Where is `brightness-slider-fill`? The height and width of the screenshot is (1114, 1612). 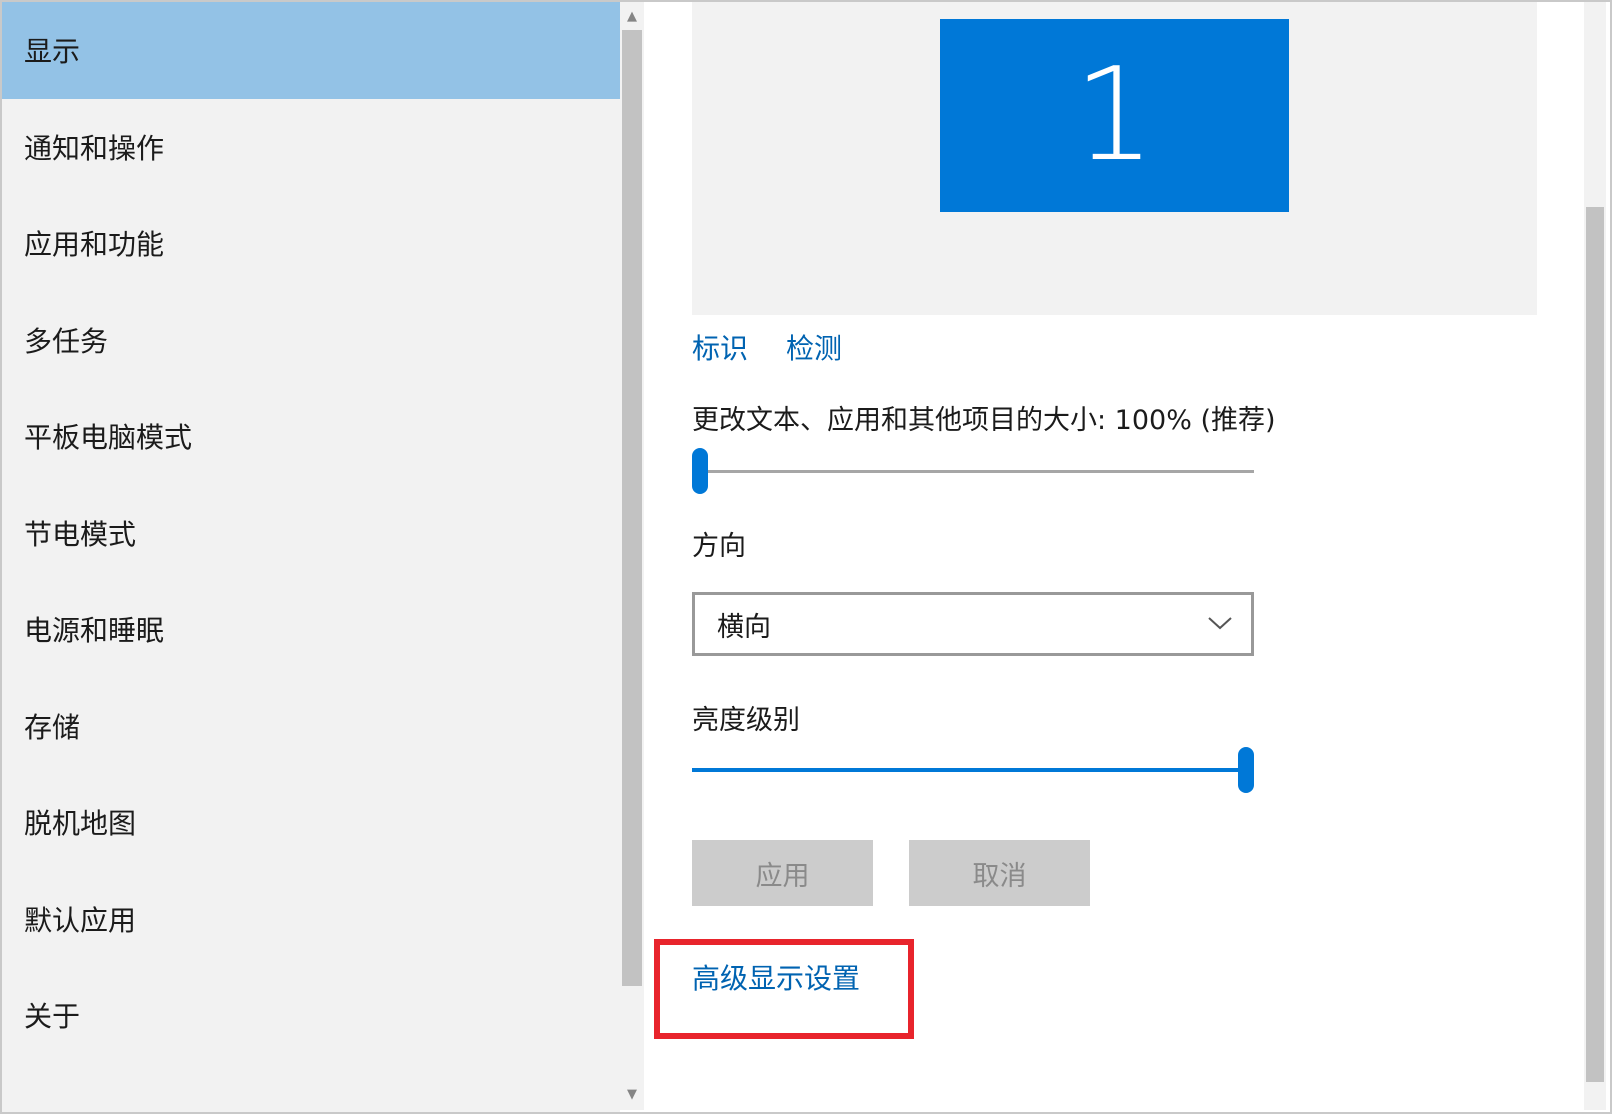 brightness-slider-fill is located at coordinates (969, 770).